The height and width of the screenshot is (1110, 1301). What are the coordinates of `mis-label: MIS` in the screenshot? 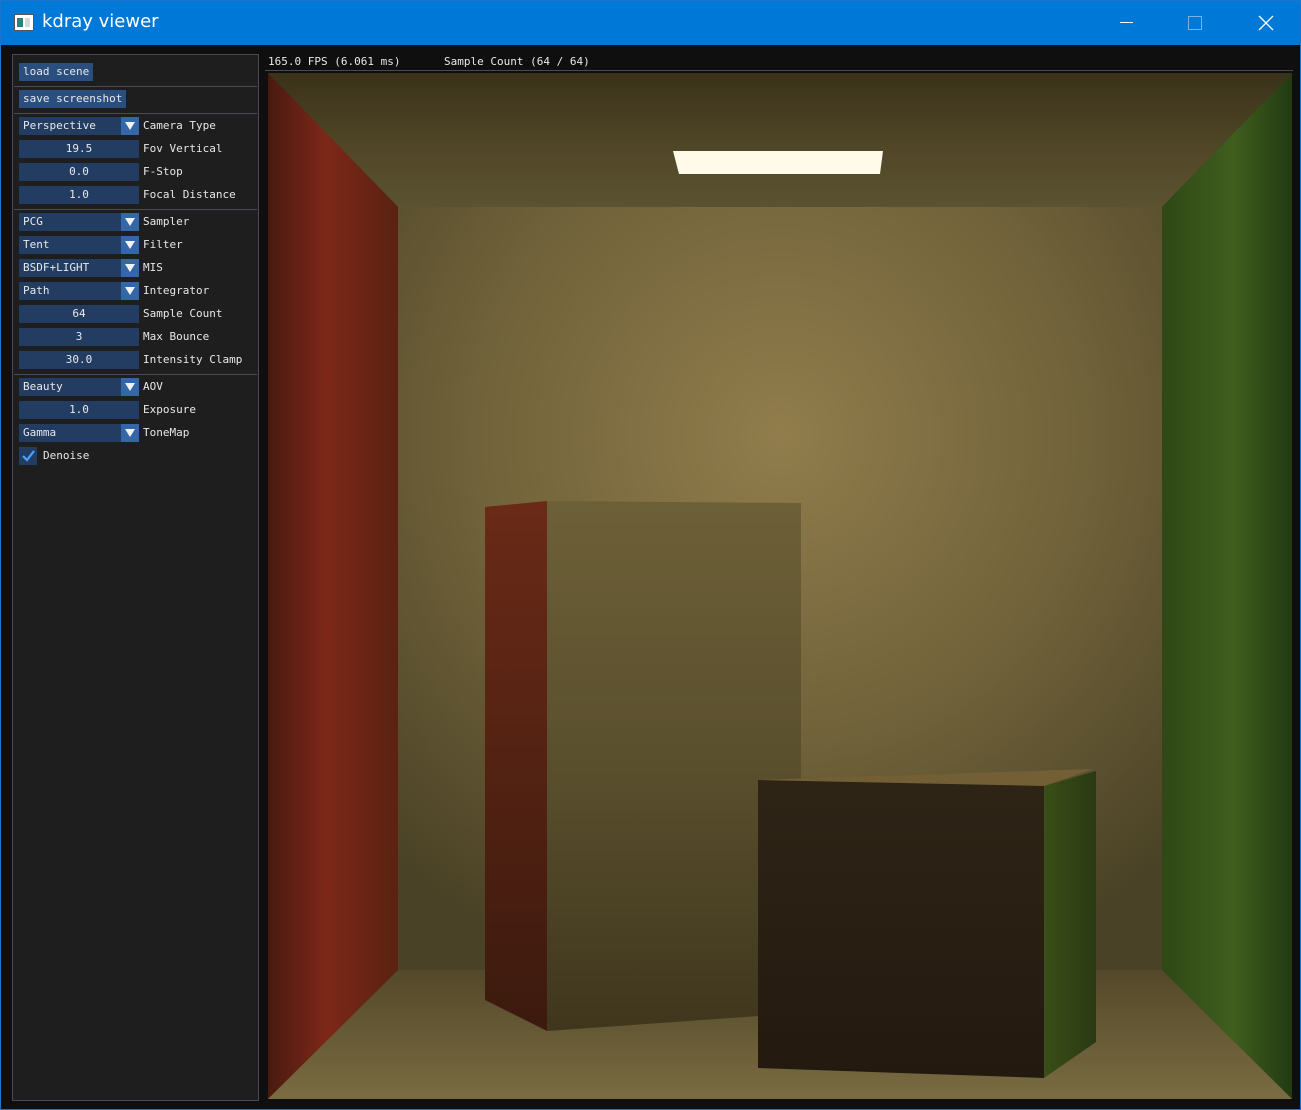 It's located at (153, 267).